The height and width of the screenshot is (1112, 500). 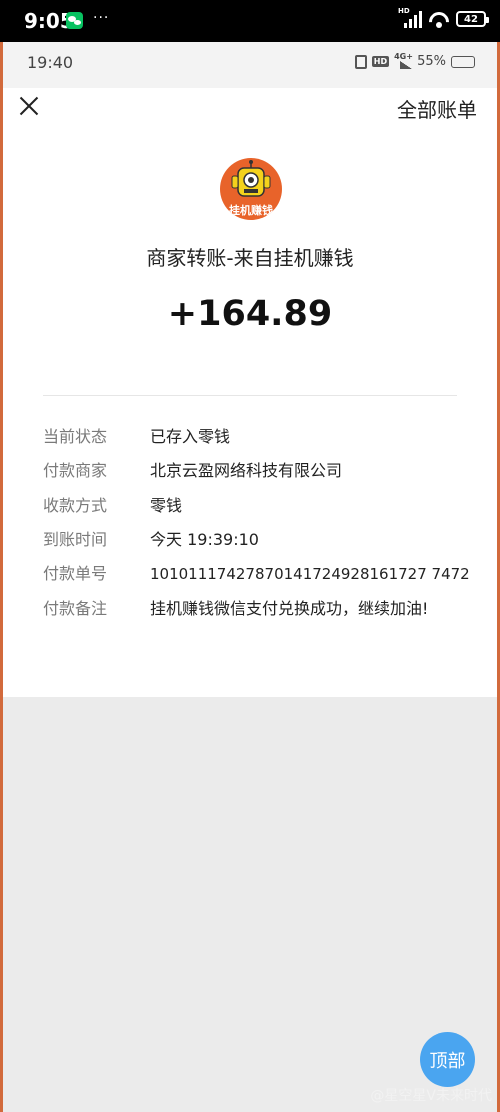 What do you see at coordinates (437, 108) in the screenshot?
I see `all-bills-link: 全部账单` at bounding box center [437, 108].